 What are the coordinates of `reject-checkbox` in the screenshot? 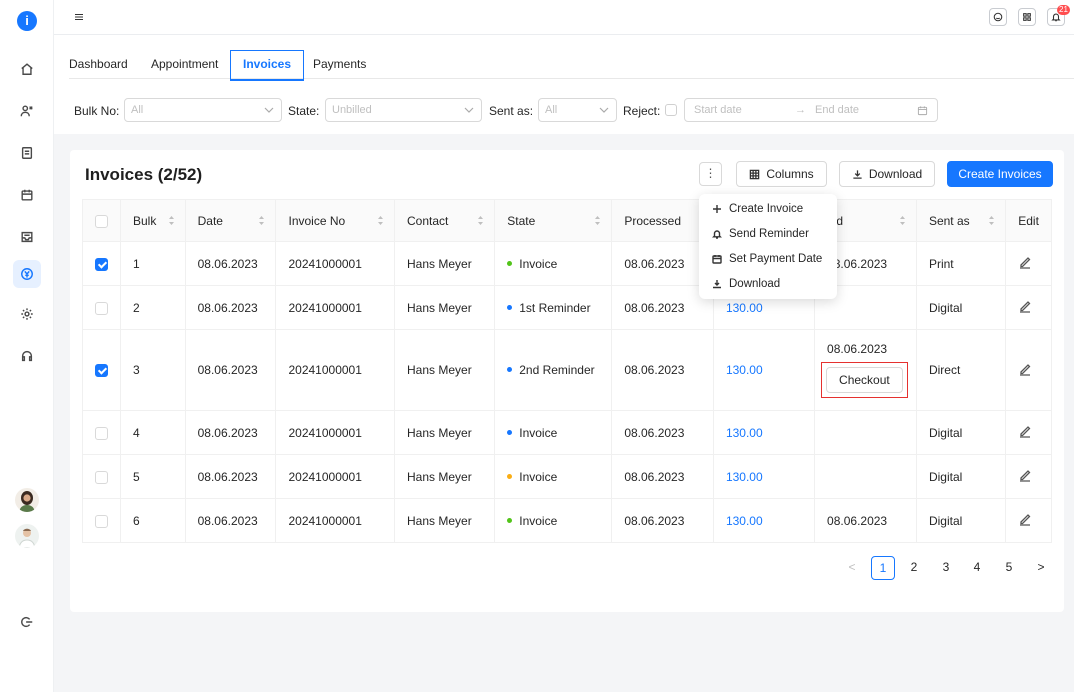 It's located at (671, 110).